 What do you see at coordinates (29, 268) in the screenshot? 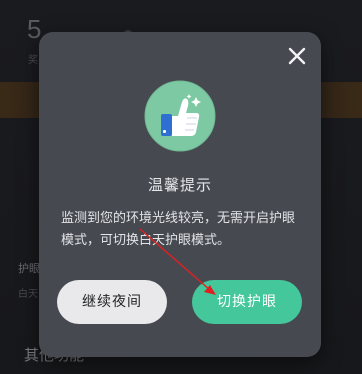
I see `background-row-label: 护眼` at bounding box center [29, 268].